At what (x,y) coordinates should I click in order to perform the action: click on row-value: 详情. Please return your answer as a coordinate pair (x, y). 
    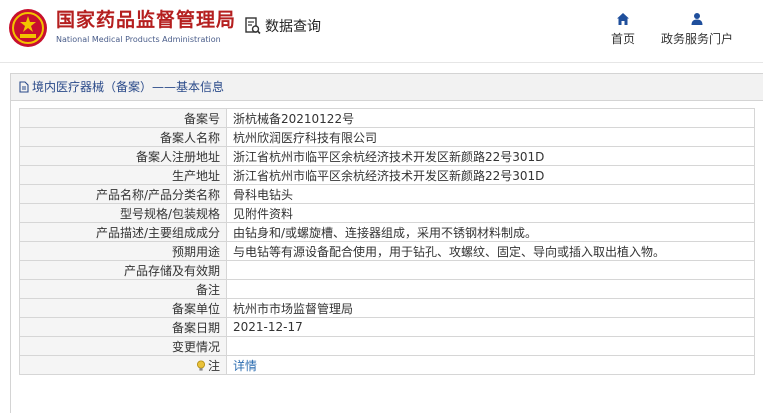
    Looking at the image, I should click on (490, 365).